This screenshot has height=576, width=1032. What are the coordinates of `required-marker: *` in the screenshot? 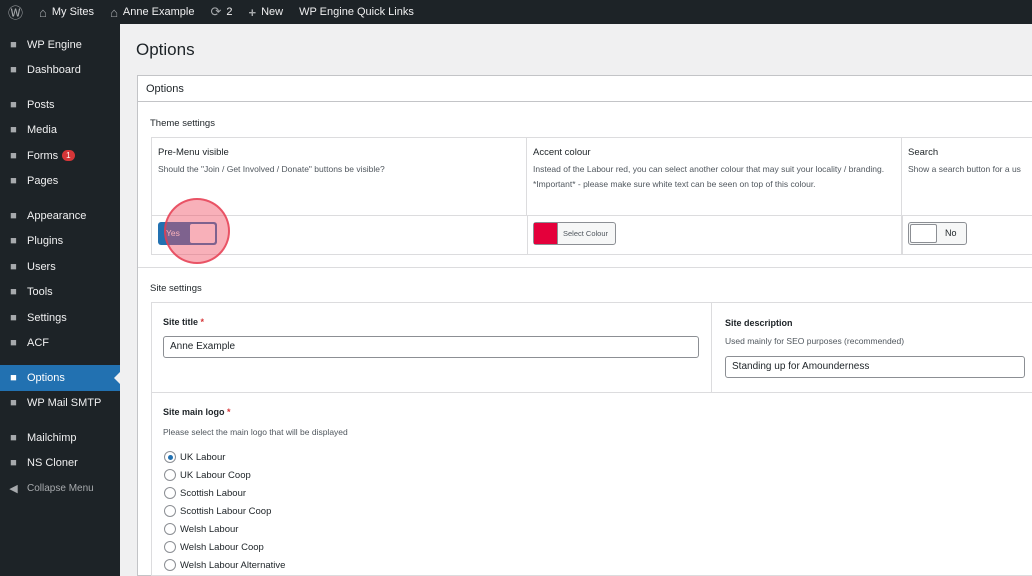 It's located at (229, 412).